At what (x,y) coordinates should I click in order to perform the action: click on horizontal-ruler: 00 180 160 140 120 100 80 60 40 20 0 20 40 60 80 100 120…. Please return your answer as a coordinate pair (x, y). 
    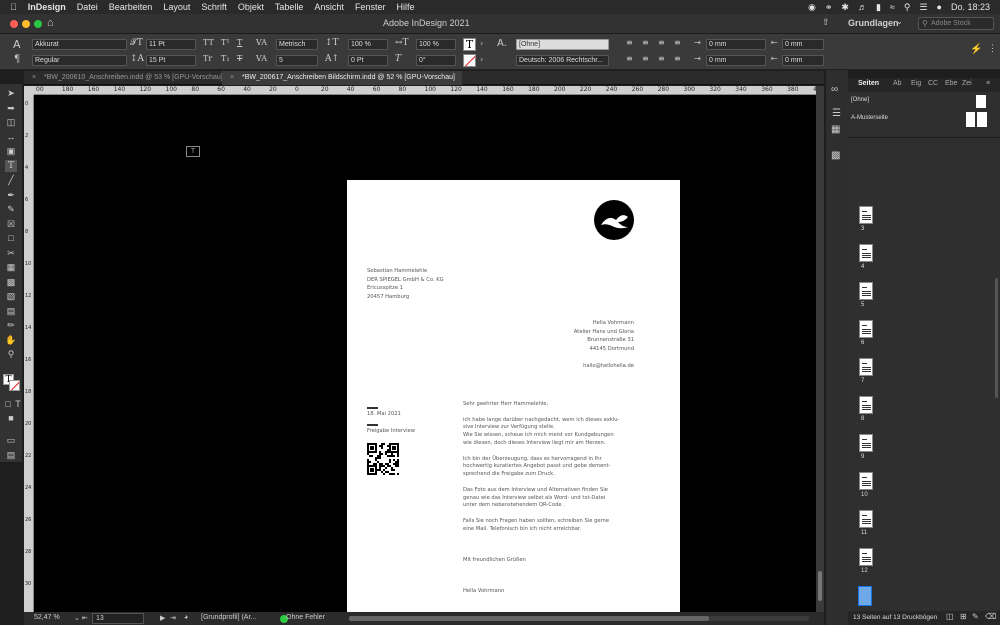
    Looking at the image, I should click on (429, 90).